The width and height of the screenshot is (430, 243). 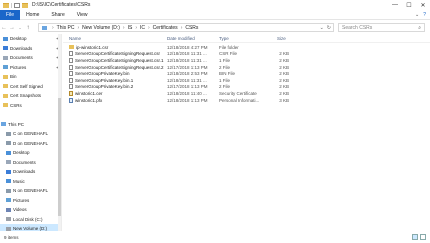 I want to click on search-input: Search CSRs ⌕, so click(x=381, y=27).